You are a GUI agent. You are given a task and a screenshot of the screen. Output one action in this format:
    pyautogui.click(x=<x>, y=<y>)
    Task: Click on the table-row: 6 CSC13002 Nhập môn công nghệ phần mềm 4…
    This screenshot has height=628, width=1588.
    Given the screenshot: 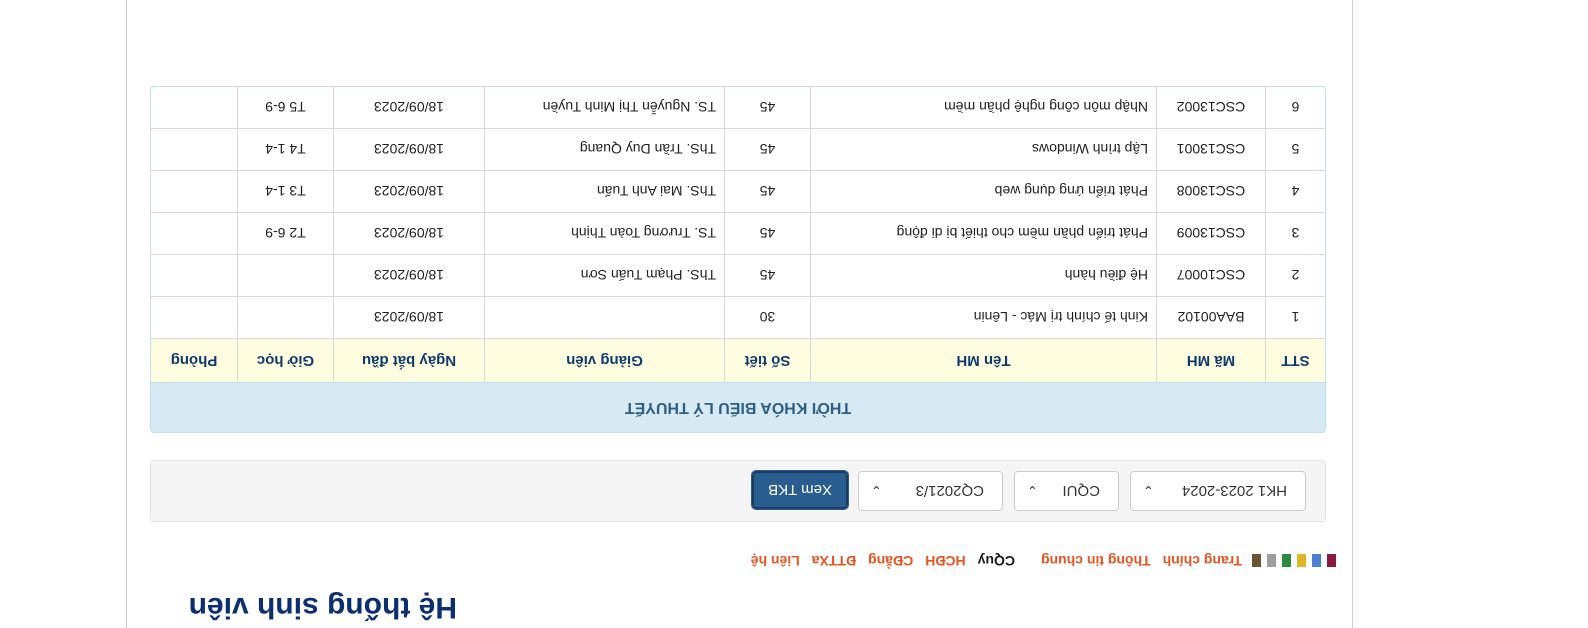 What is the action you would take?
    pyautogui.click(x=738, y=107)
    